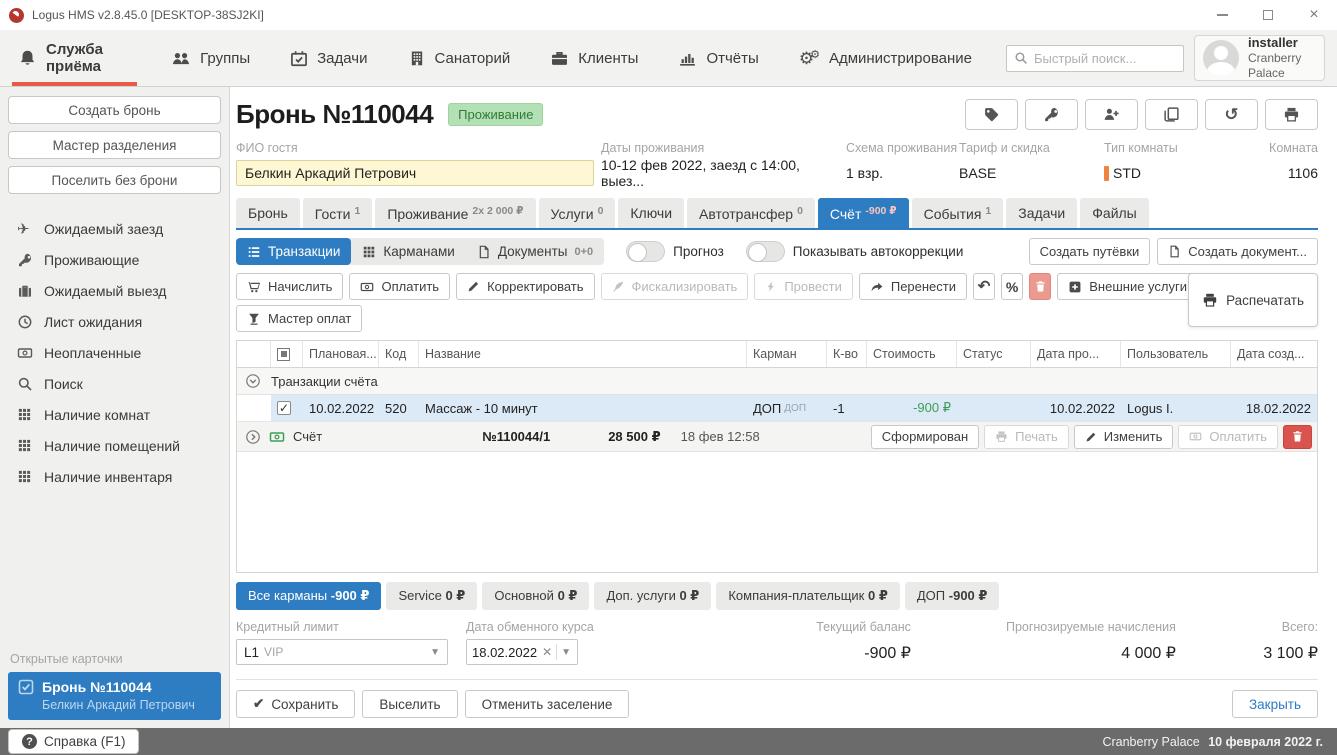  Describe the element at coordinates (114, 321) in the screenshot. I see `sidebar-item-waiting-list: Лист ожидания` at that location.